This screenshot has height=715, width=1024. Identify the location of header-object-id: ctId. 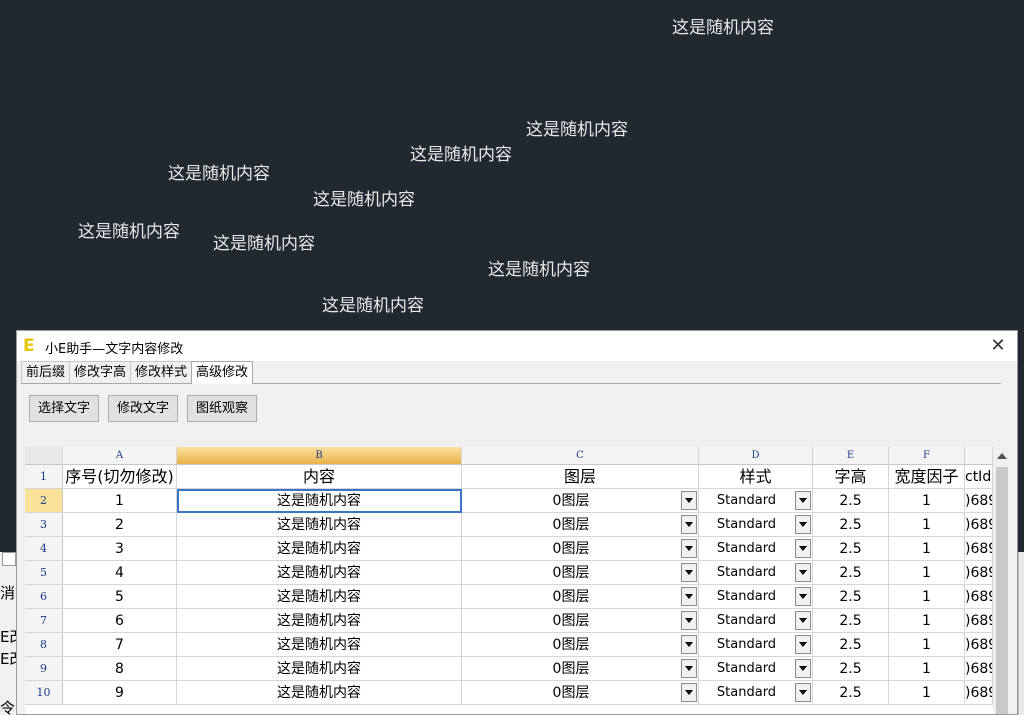
(979, 477).